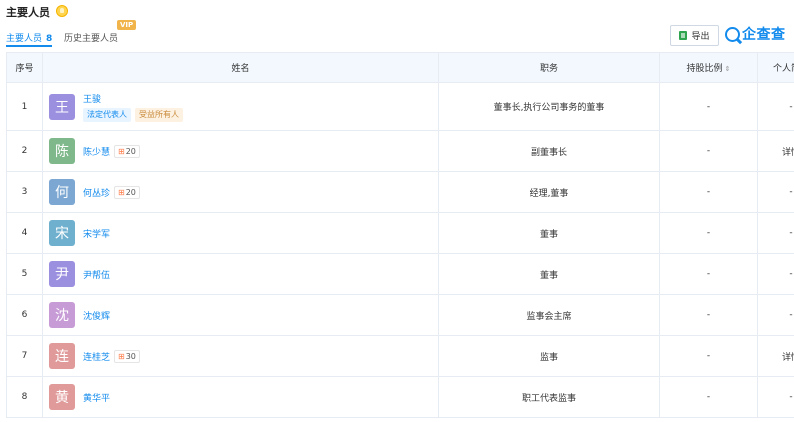 This screenshot has height=422, width=794. What do you see at coordinates (243, 151) in the screenshot?
I see `person: 陈陈少慧 ⊞ 20` at bounding box center [243, 151].